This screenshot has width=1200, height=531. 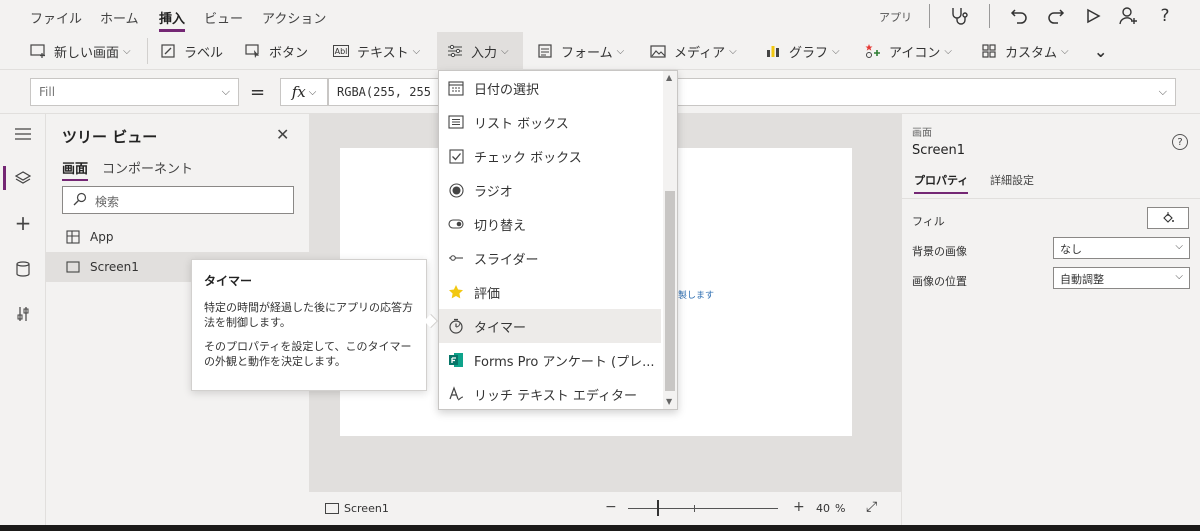 I want to click on form-button: フォーム ⌵, so click(x=580, y=51).